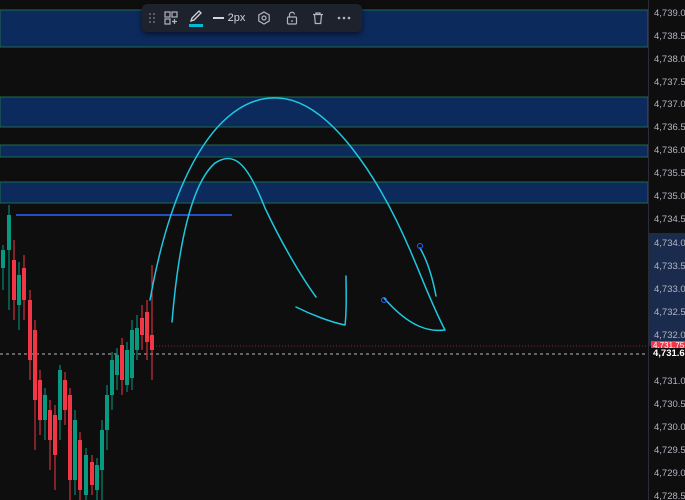 The height and width of the screenshot is (500, 685). I want to click on current-price-label: 4,731.62, so click(668, 354).